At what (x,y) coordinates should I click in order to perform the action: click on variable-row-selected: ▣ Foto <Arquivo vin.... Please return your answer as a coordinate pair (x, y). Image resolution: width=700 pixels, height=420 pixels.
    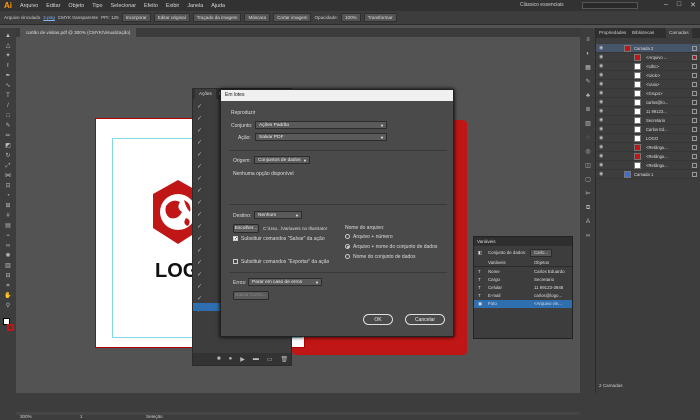
    Looking at the image, I should click on (523, 304).